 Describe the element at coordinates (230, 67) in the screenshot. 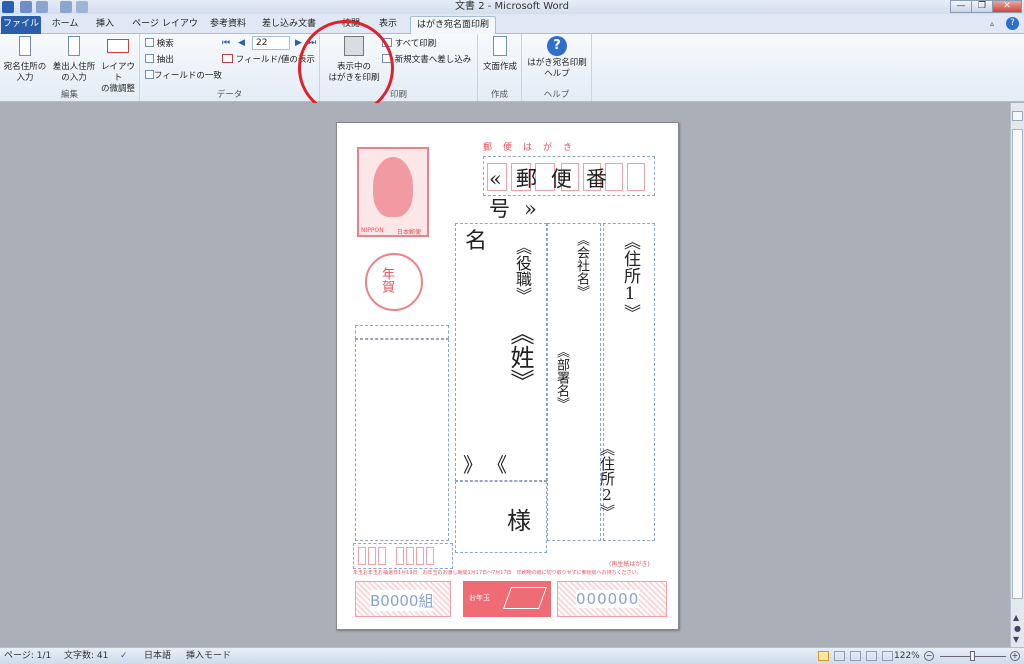

I see `group-data: 検索 抽出 フィールドの一致 ⏮ ◀ 22 ▶ ⏭ フィールド/値の表示 データ` at that location.